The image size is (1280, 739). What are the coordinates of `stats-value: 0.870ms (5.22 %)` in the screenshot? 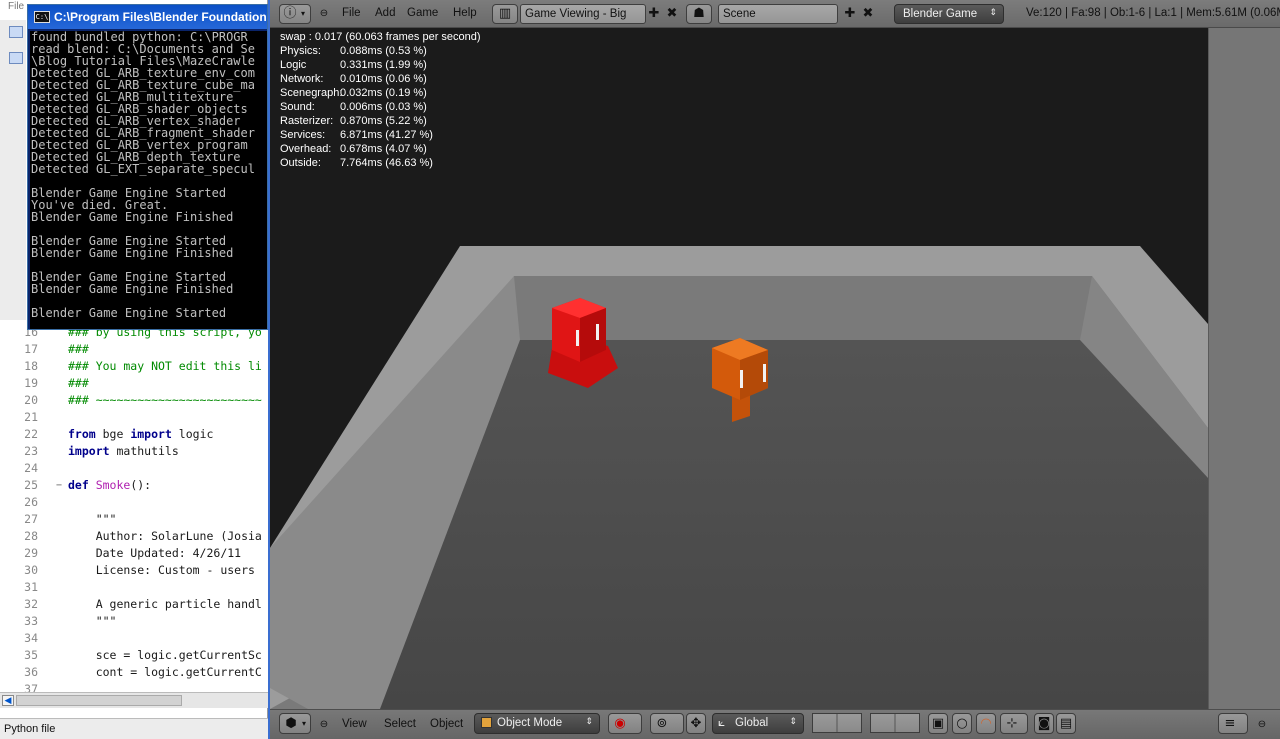 It's located at (383, 121).